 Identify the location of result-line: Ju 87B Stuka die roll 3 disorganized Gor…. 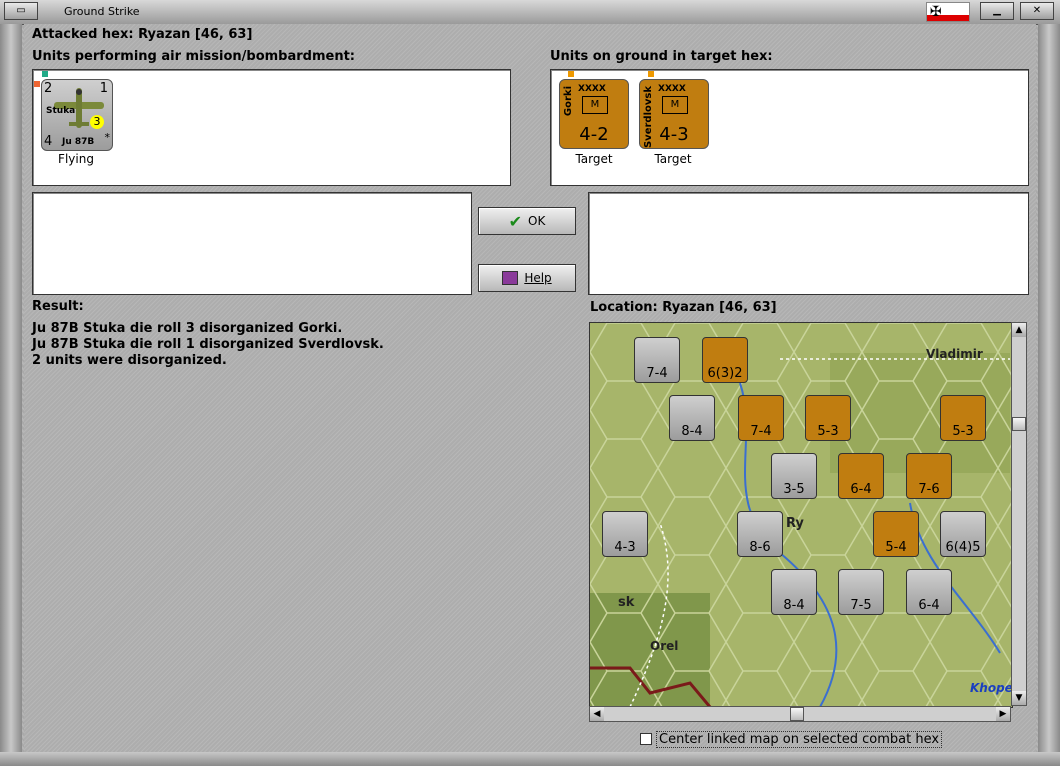
(187, 328).